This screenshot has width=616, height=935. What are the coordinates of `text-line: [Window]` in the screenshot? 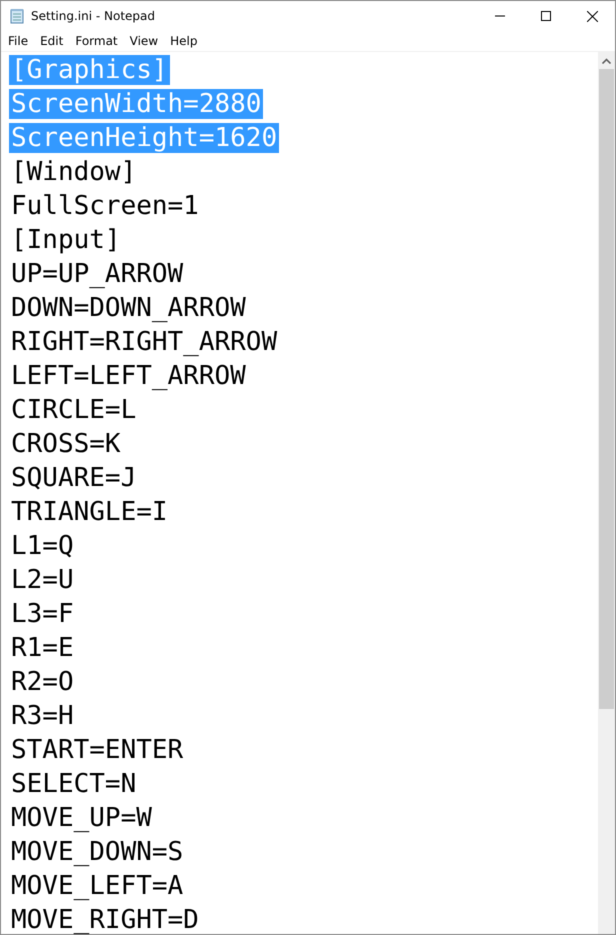 It's located at (74, 172).